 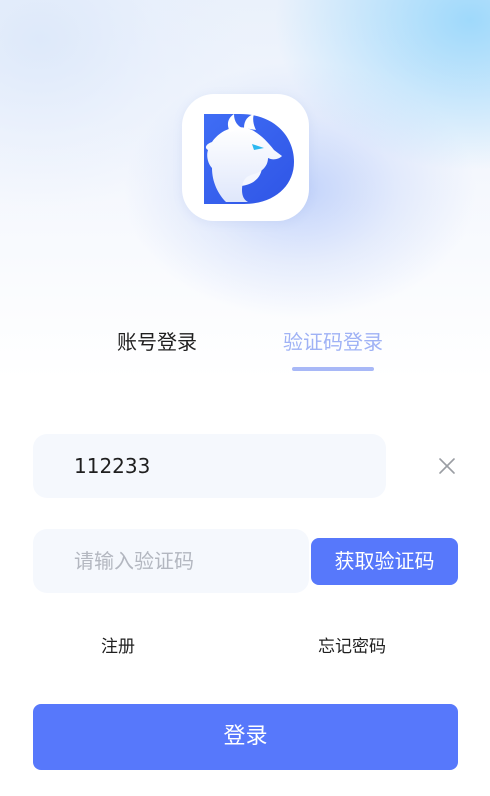 What do you see at coordinates (245, 737) in the screenshot?
I see `login-button: 登录` at bounding box center [245, 737].